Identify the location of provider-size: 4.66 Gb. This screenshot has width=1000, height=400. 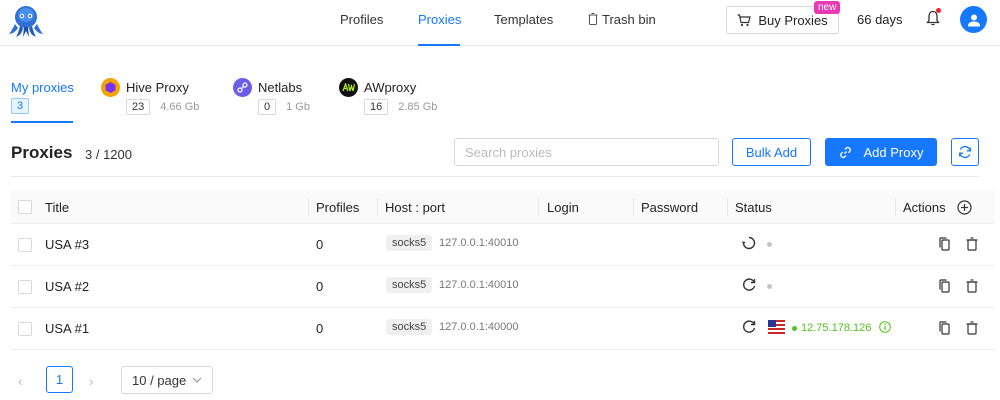
(180, 107).